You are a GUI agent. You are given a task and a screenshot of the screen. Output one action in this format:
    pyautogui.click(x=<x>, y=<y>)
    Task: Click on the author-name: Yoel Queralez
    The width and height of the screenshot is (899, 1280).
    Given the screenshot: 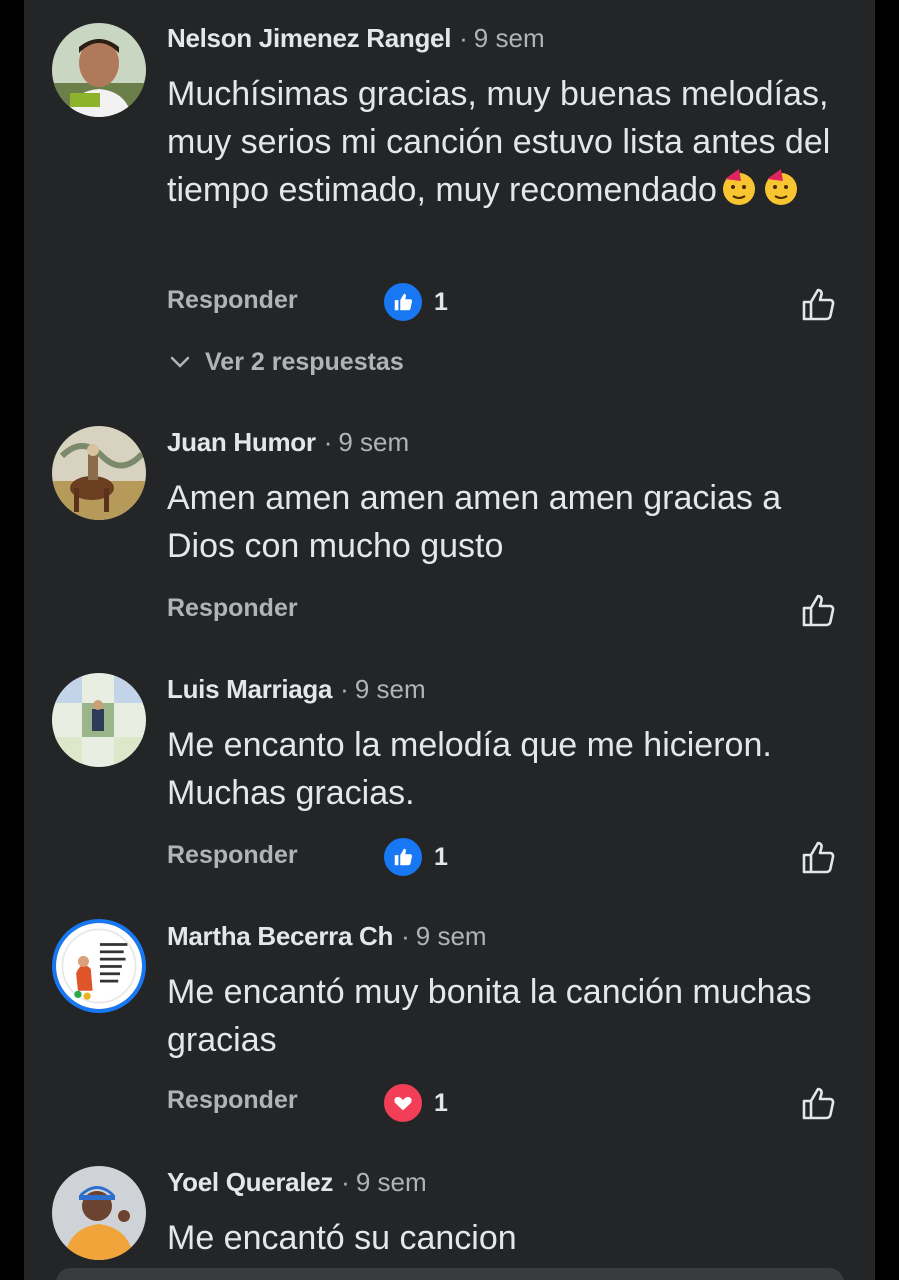 What is the action you would take?
    pyautogui.click(x=250, y=1182)
    